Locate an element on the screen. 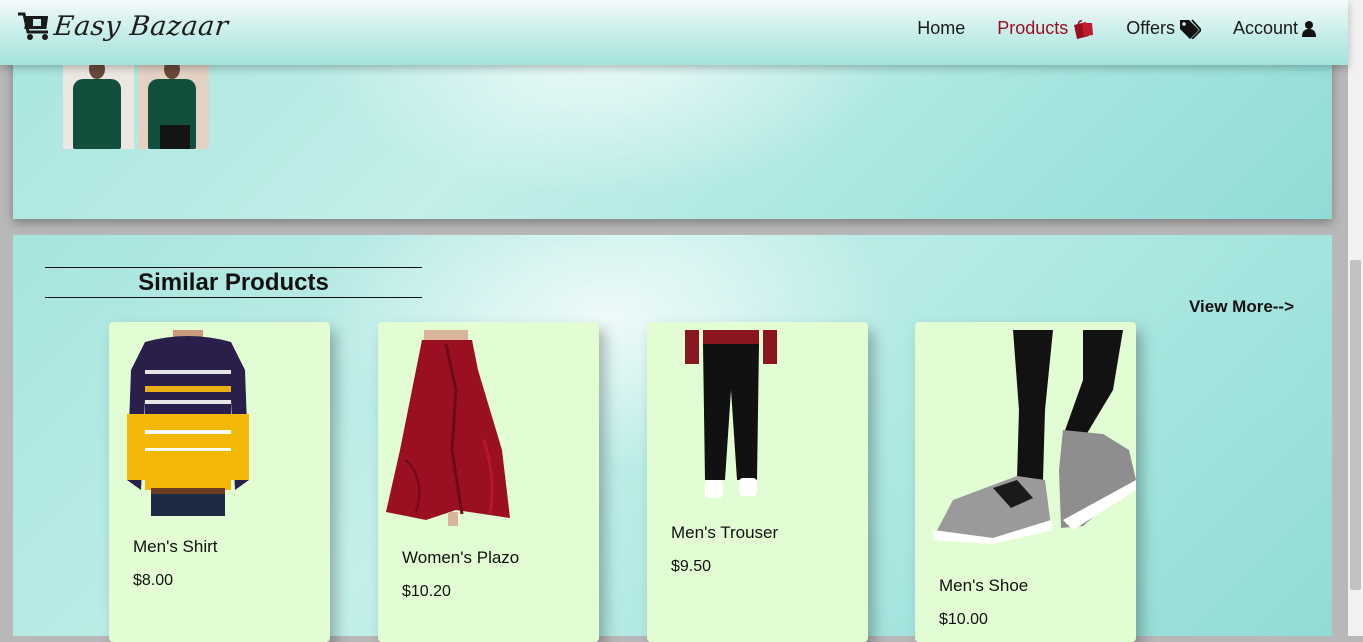 The width and height of the screenshot is (1363, 642). product-thumbnail-front is located at coordinates (173, 107).